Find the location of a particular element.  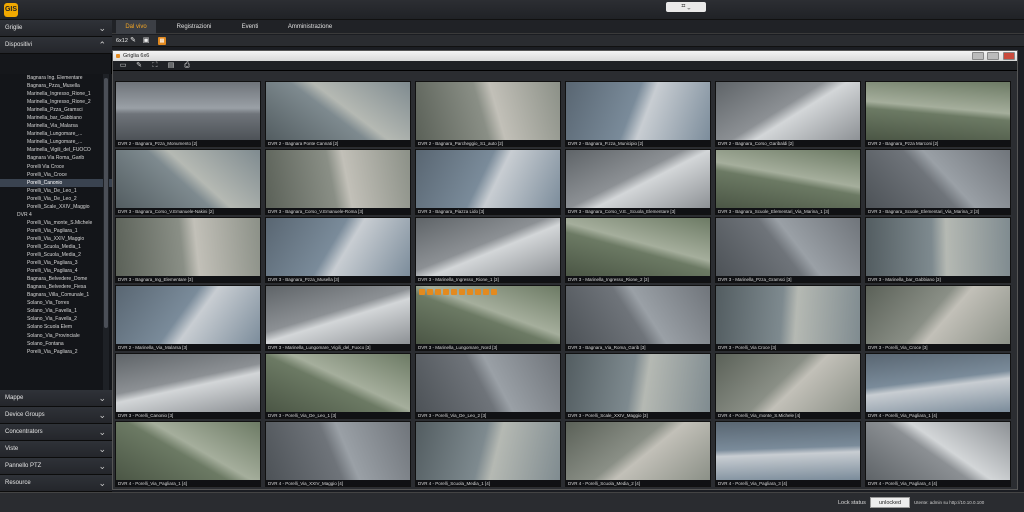

camera-tile: DVR 3 - Porelli_Via_De_Leo_1 [3] is located at coordinates (338, 386).